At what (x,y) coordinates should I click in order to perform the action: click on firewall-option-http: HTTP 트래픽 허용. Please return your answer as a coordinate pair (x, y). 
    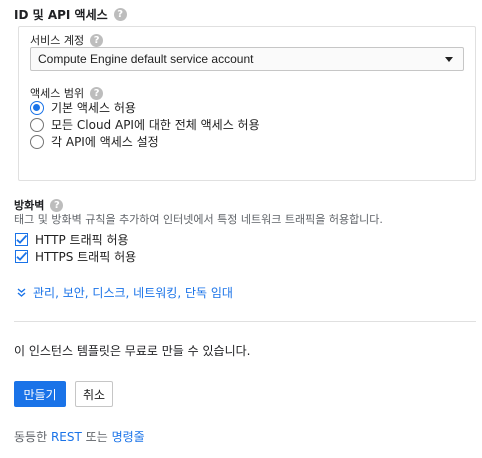
    Looking at the image, I should click on (72, 239).